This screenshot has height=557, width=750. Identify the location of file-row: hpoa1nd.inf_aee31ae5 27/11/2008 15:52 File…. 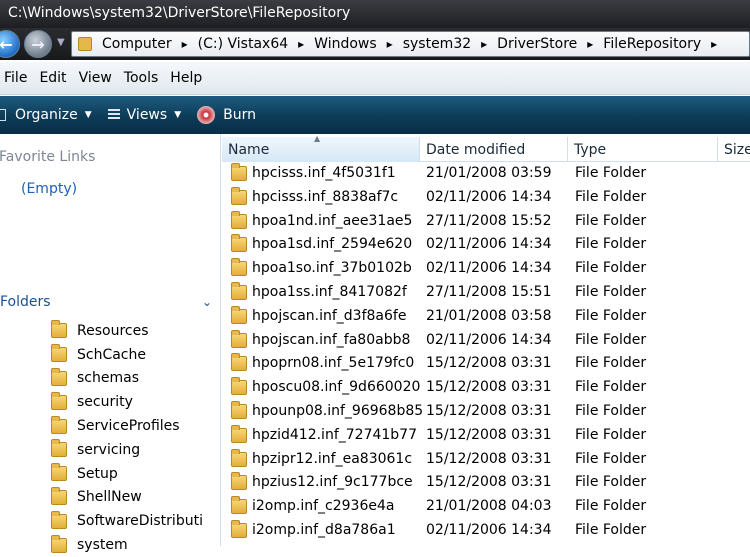
(486, 222).